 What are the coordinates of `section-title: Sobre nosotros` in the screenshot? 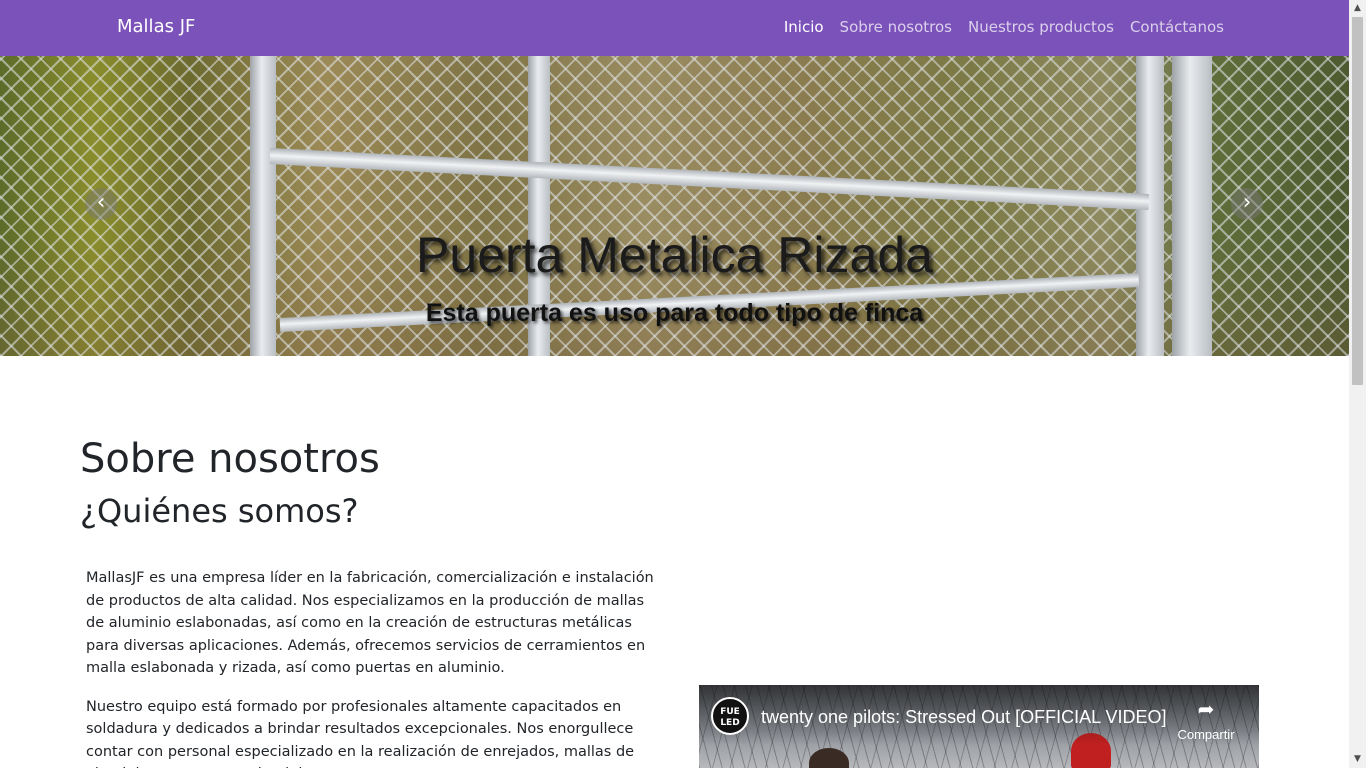 It's located at (230, 459).